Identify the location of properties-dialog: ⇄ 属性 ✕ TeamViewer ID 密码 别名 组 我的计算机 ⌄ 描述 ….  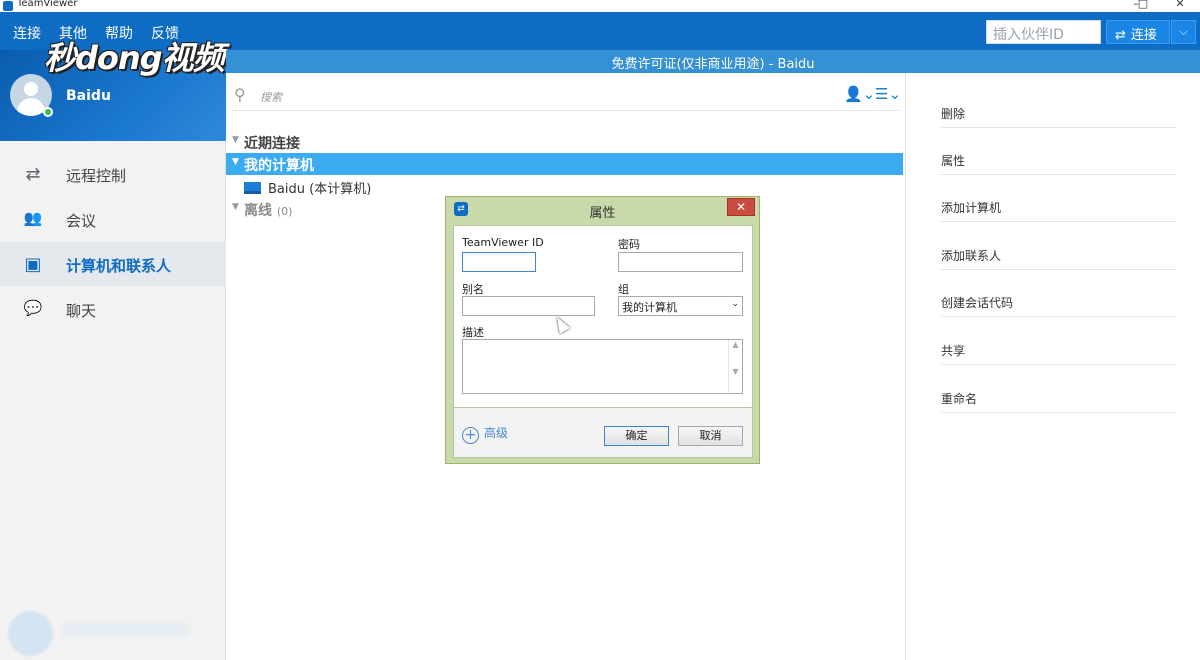
(602, 330).